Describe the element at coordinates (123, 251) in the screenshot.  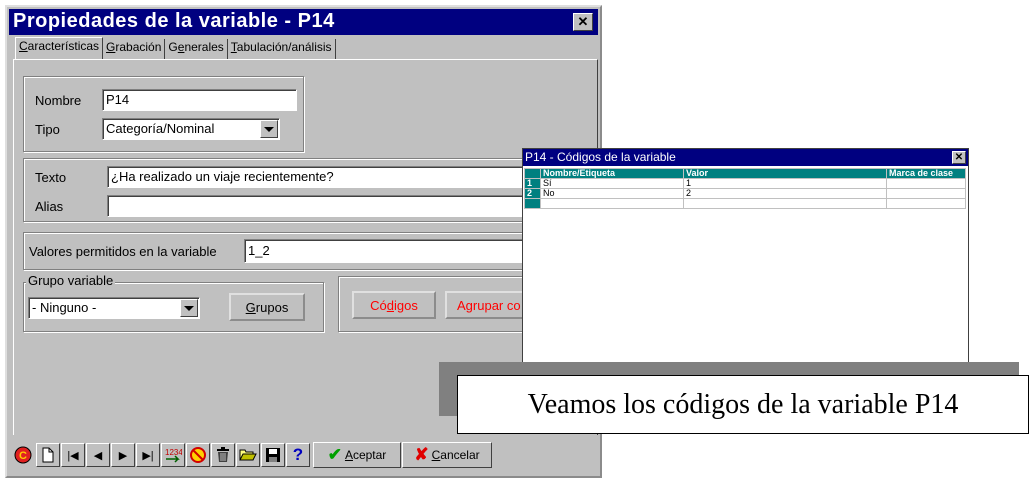
I see `valores-label: Valores permitidos en la variable` at that location.